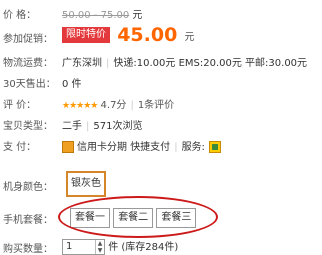  Describe the element at coordinates (28, 126) in the screenshot. I see `condition-label: 宝贝类型：` at that location.